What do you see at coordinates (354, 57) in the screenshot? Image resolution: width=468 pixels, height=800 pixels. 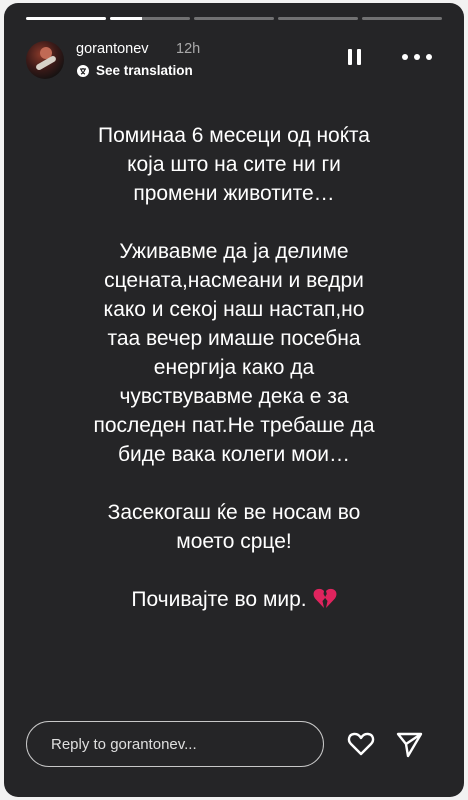 I see `pause-button` at bounding box center [354, 57].